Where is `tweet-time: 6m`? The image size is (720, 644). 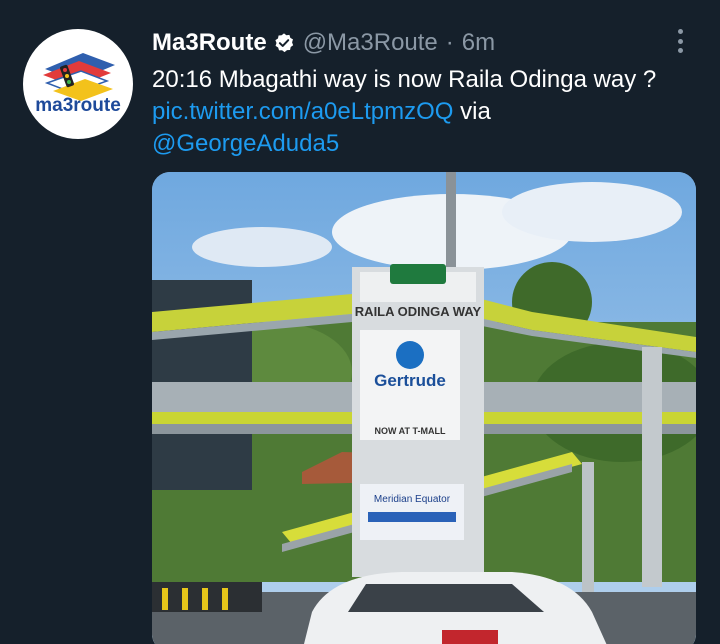
tweet-time: 6m is located at coordinates (478, 43).